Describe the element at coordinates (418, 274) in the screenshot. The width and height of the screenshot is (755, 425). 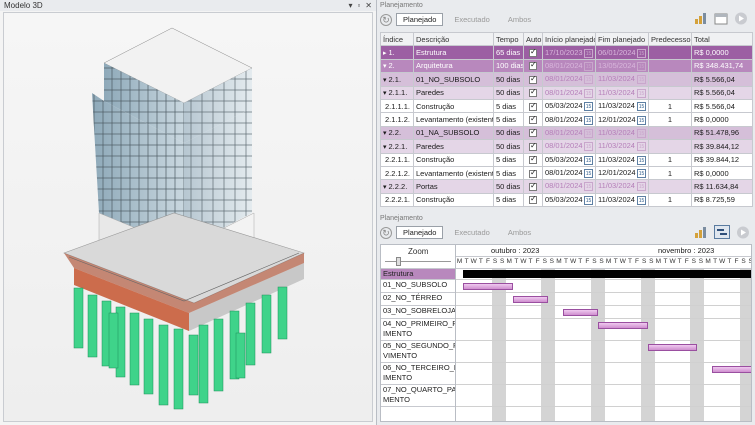
I see `gantt-task-label: Estrutura` at that location.